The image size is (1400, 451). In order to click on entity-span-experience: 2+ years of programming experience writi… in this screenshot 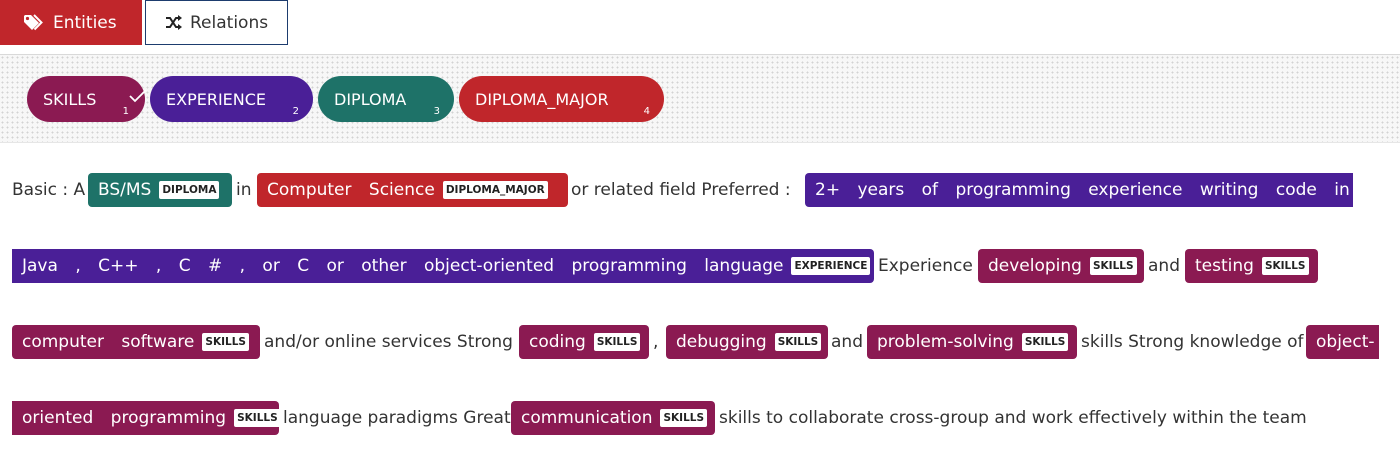, I will do `click(1079, 190)`.